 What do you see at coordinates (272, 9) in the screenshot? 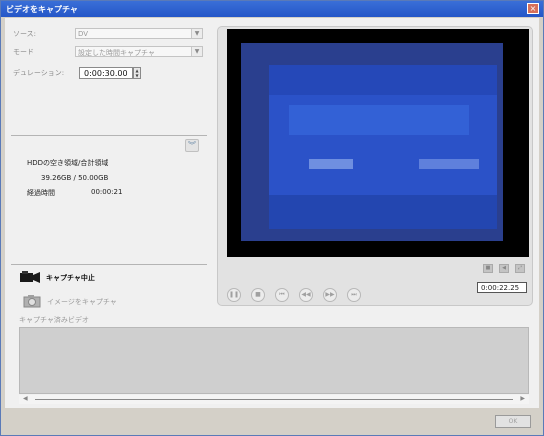
I see `title-bar: ビデオをキャプチャ ×` at bounding box center [272, 9].